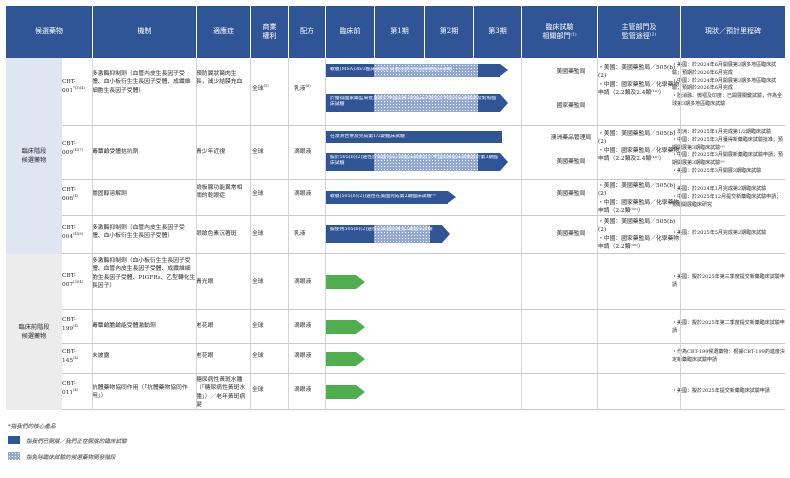  I want to click on core-product-note: *指我們的核心產品, so click(32, 427).